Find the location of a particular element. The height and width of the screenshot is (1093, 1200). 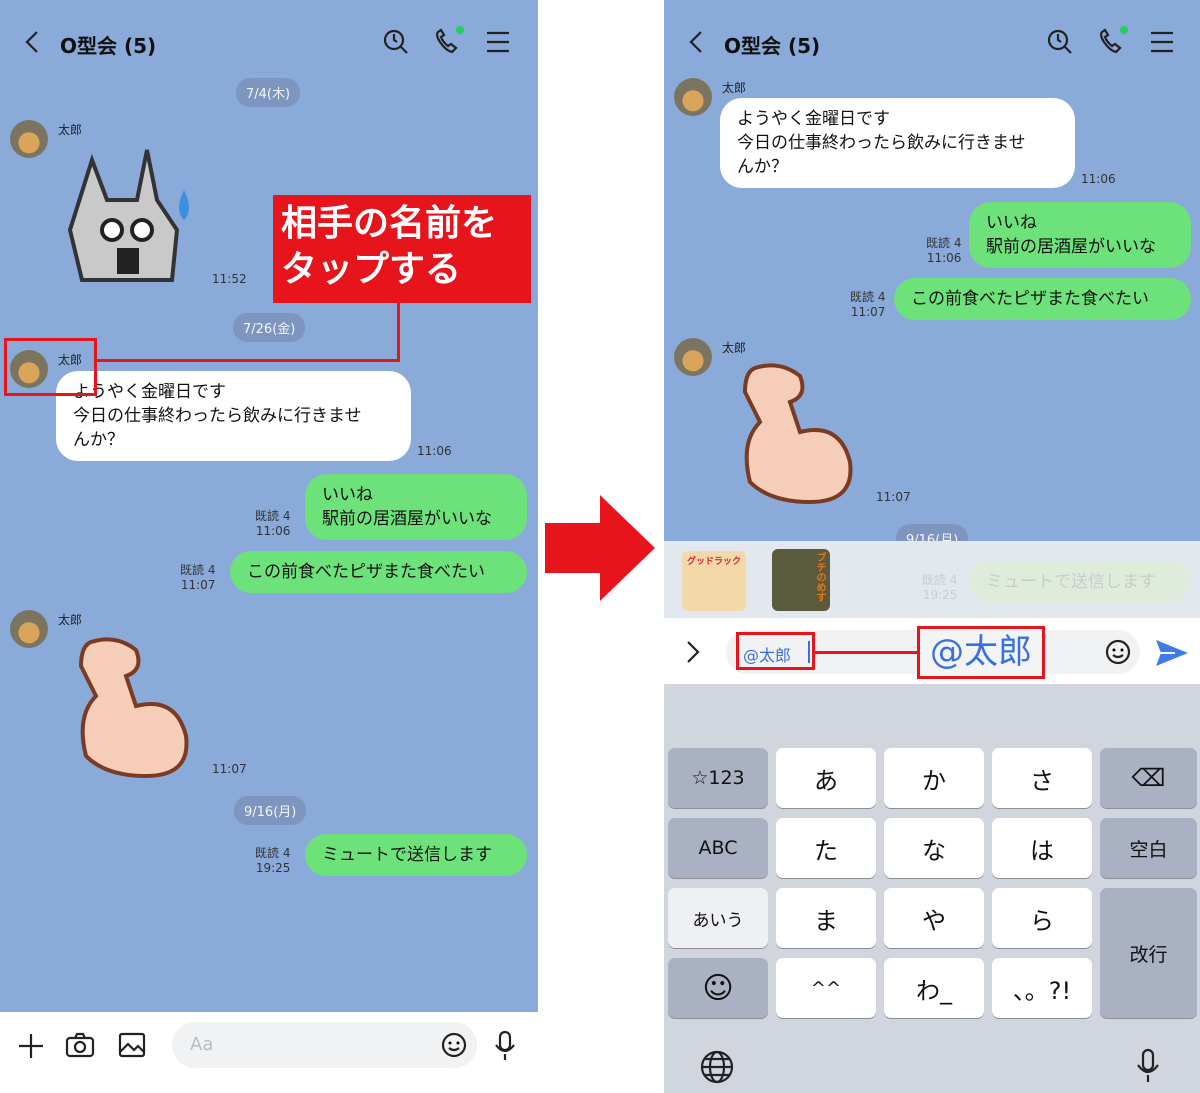

message-time: 11:52 is located at coordinates (229, 279).